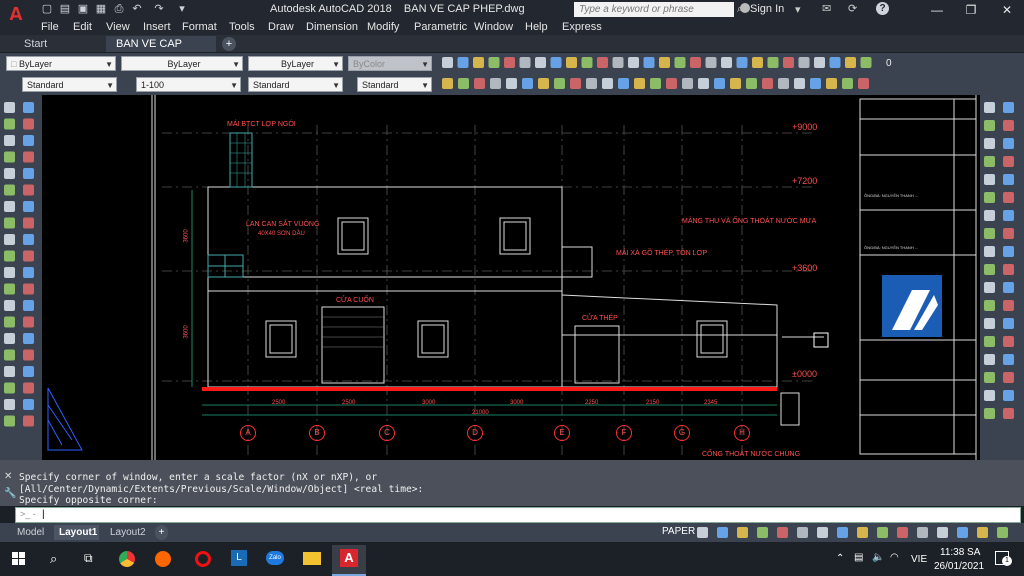 The height and width of the screenshot is (576, 1024). Describe the element at coordinates (275, 558) in the screenshot. I see `zalo-icon: Zalo` at that location.